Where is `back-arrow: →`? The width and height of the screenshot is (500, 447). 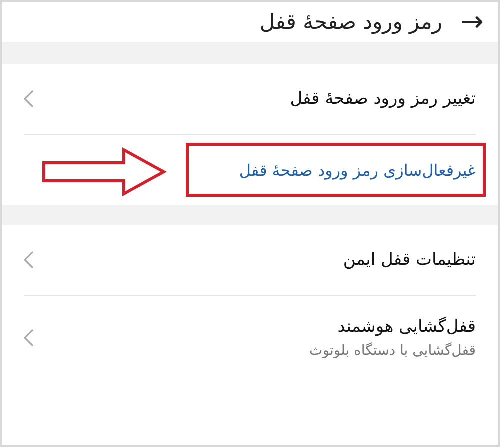
back-arrow: → is located at coordinates (472, 22).